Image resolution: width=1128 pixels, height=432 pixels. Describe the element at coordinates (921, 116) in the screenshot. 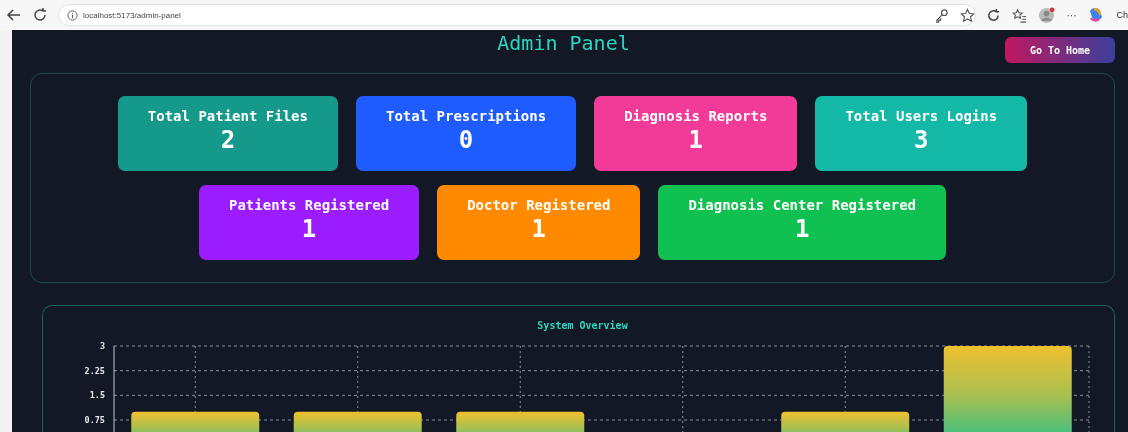

I see `stat-label: Total Users Logins` at that location.